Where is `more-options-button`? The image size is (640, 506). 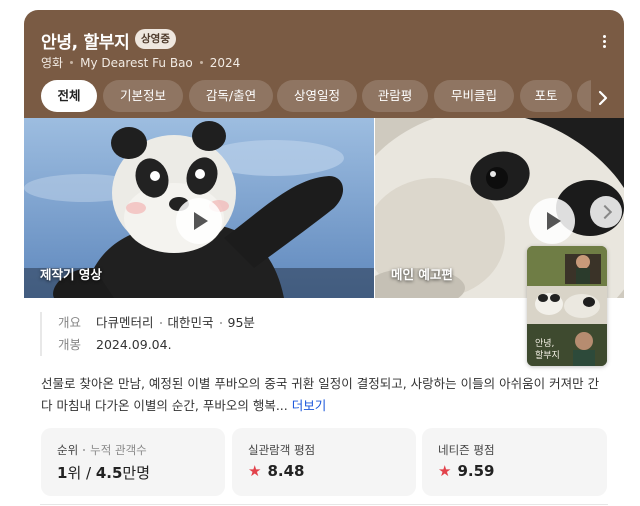
more-options-button is located at coordinates (604, 41).